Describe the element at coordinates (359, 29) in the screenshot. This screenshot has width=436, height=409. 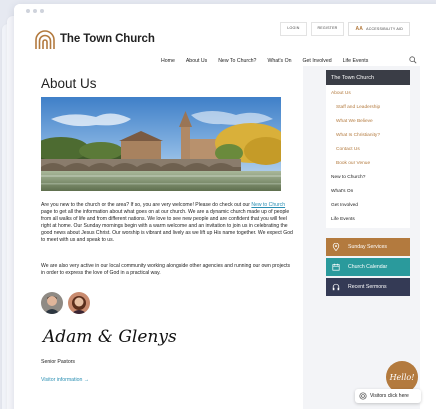
I see `accessibility-aa-icon: AA` at that location.